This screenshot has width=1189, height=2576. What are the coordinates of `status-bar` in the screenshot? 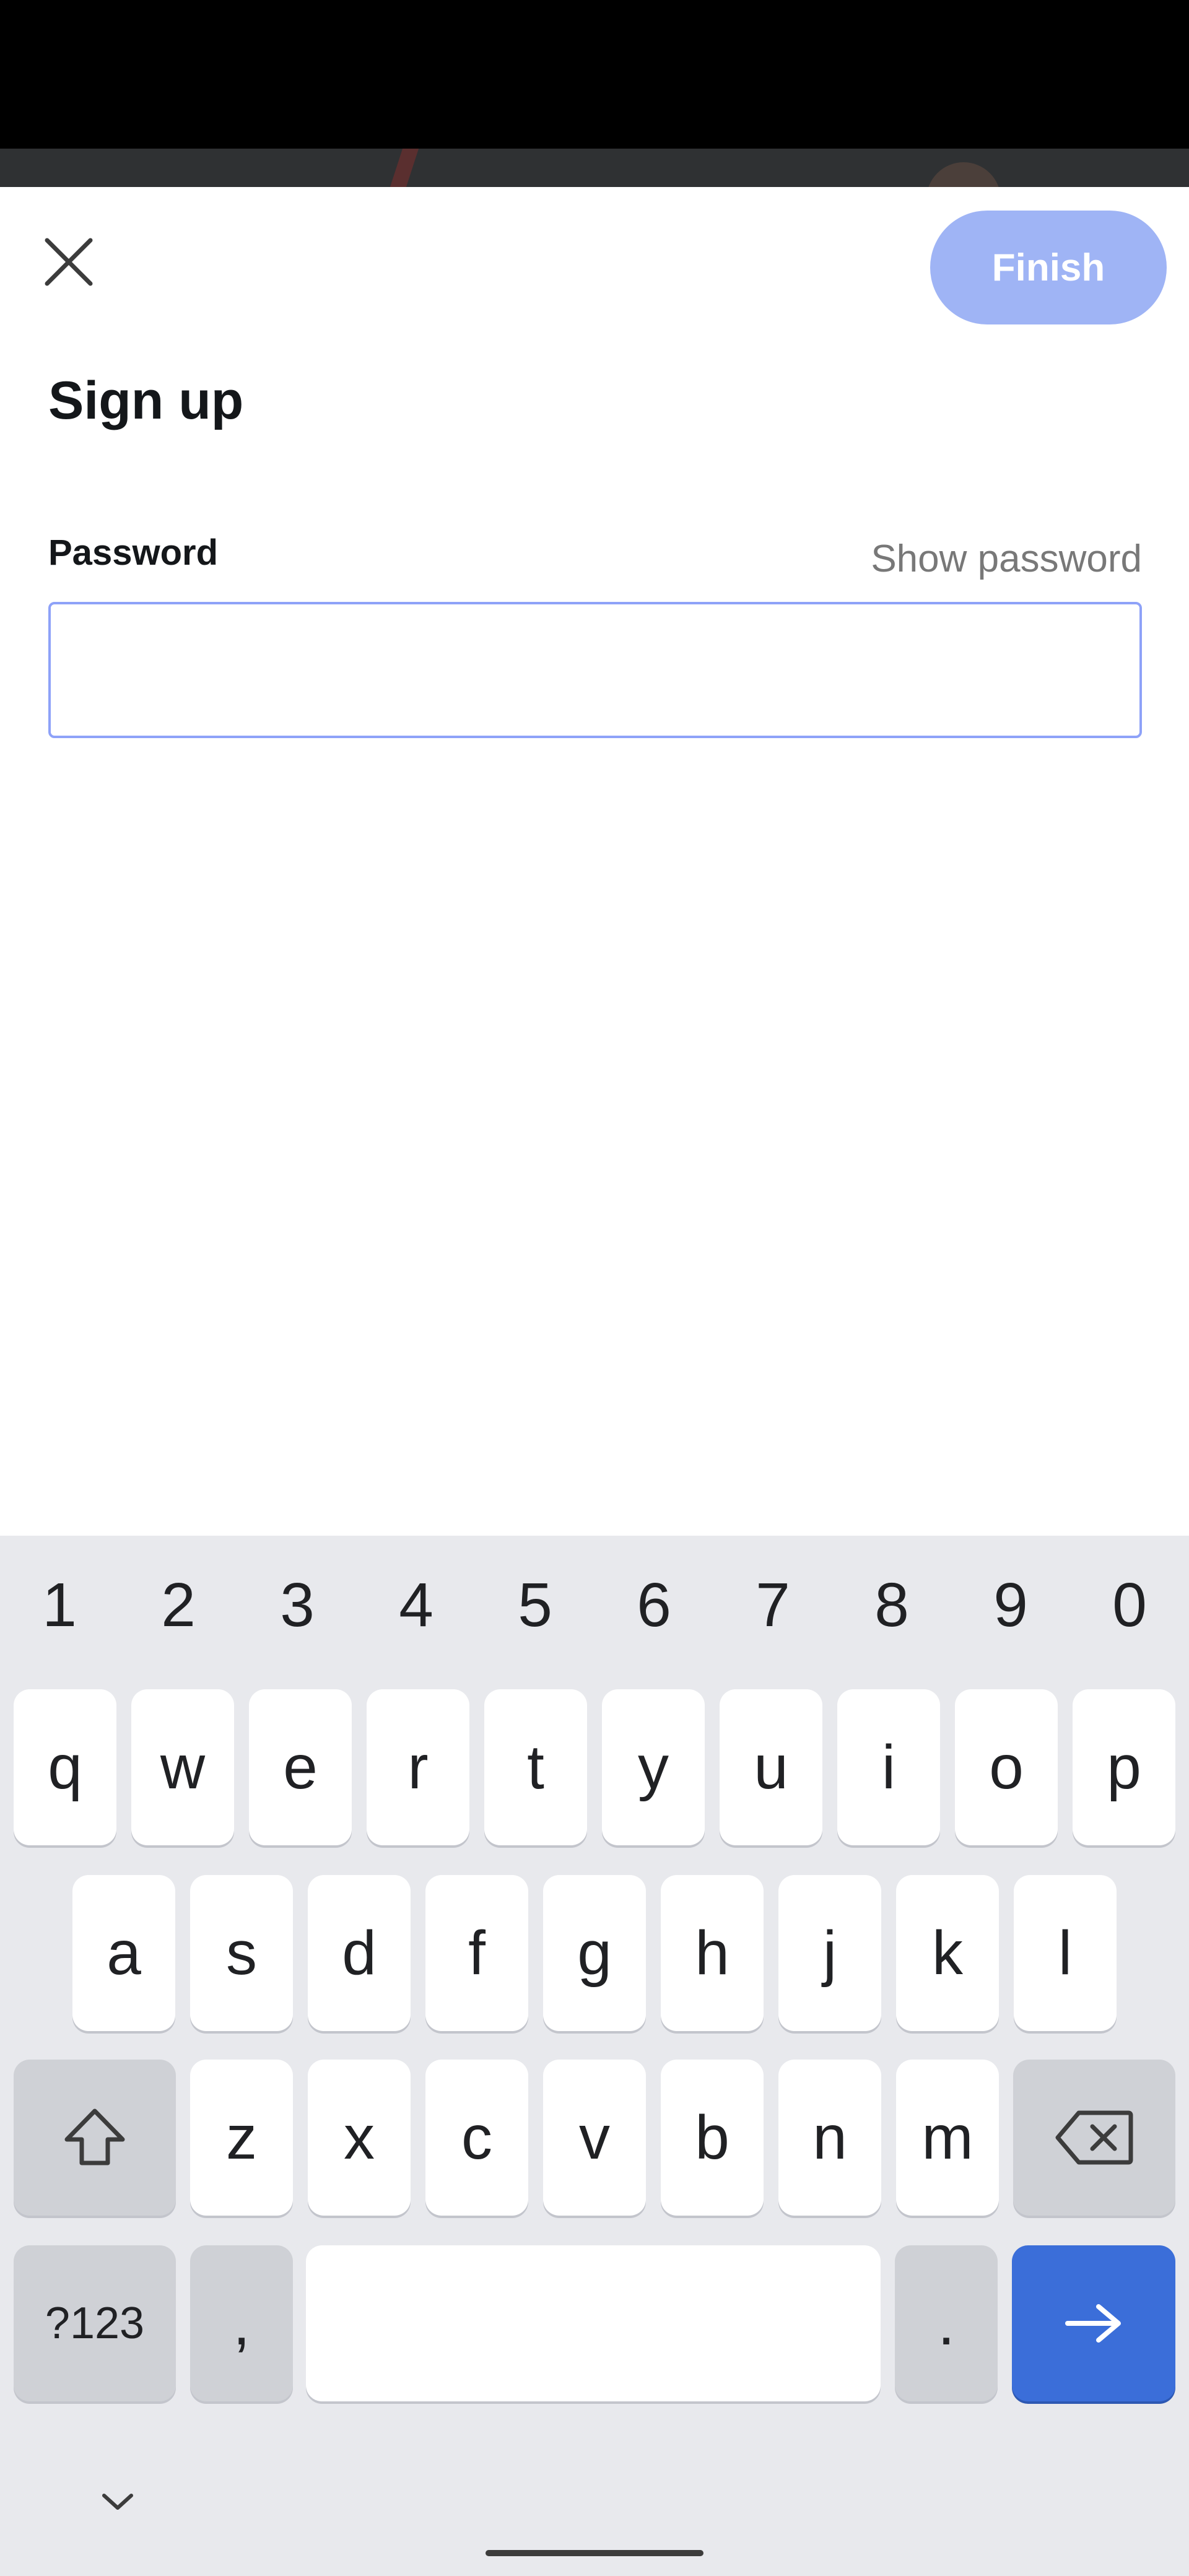 It's located at (594, 74).